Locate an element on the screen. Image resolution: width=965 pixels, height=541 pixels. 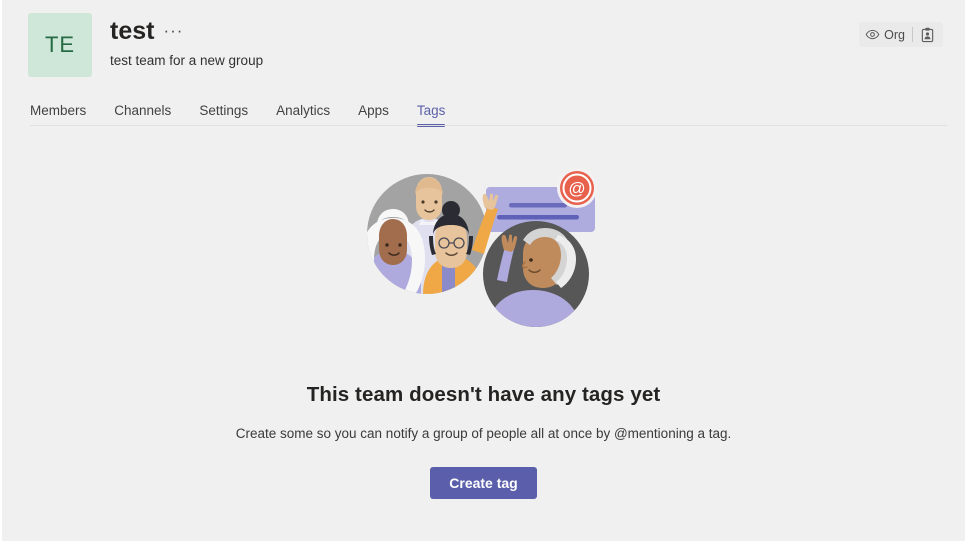
tab-bar-divider is located at coordinates (488, 125).